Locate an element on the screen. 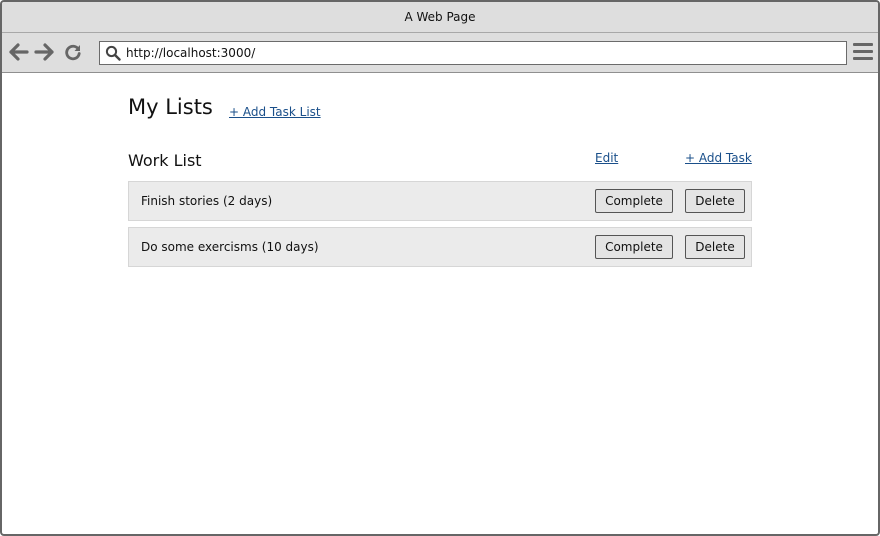 The height and width of the screenshot is (536, 880). arrow-left-icon is located at coordinates (19, 52).